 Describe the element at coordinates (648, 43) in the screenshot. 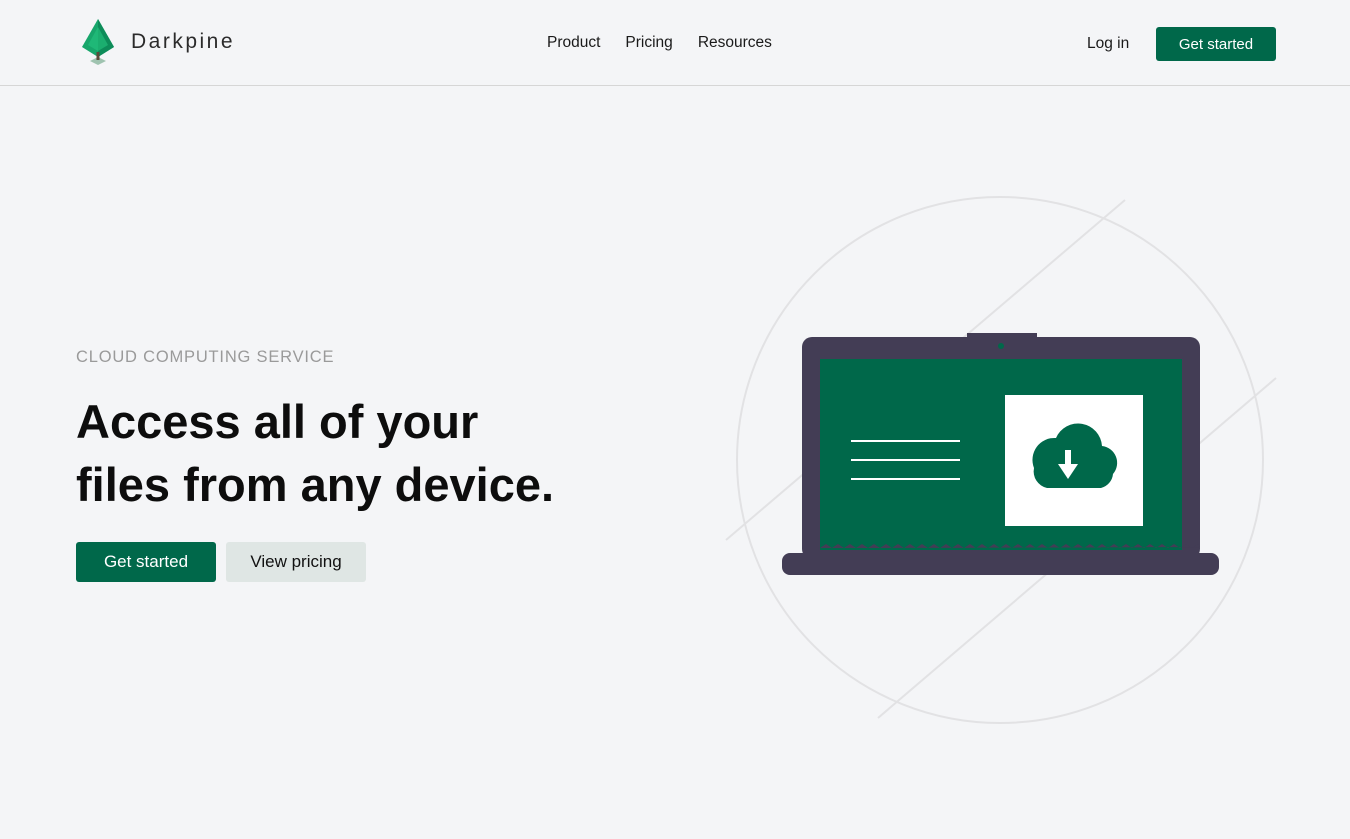

I see `nav-item-pricing: Pricing` at that location.